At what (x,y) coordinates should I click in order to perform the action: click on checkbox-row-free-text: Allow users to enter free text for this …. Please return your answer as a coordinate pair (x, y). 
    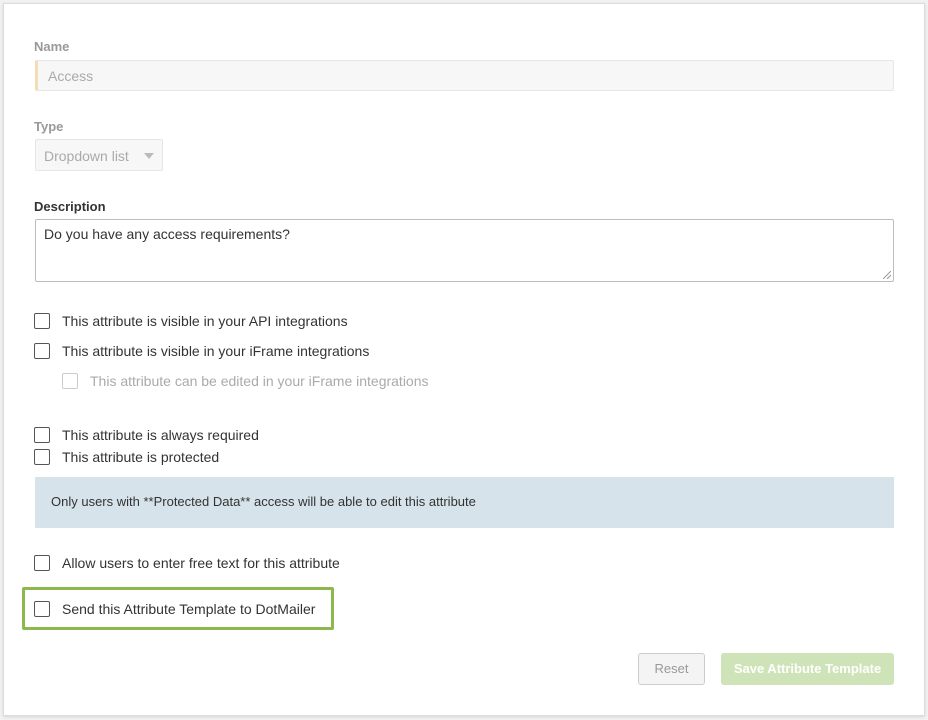
    Looking at the image, I should click on (187, 563).